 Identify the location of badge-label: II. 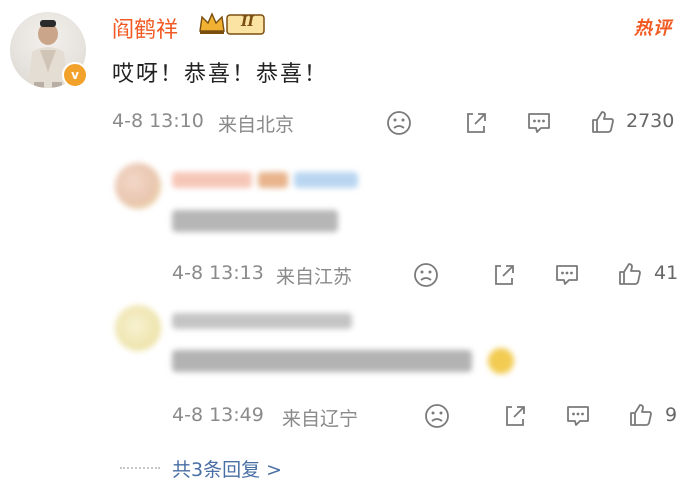
(247, 22).